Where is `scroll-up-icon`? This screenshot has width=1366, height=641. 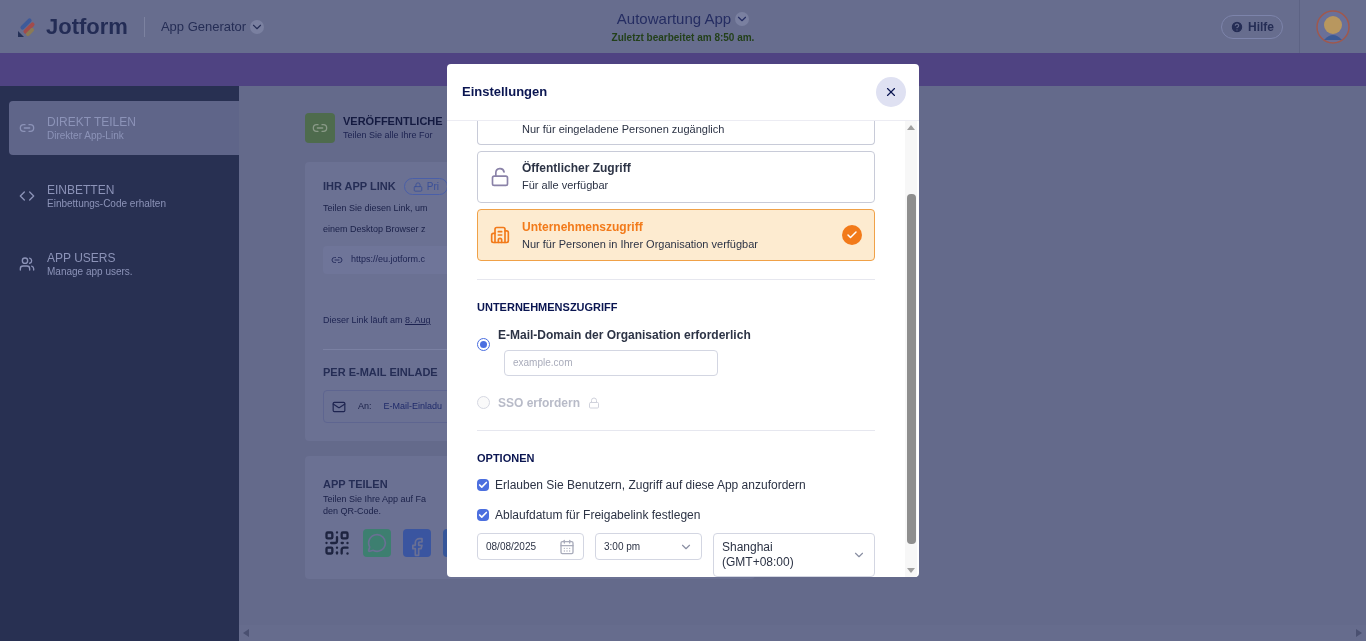
scroll-up-icon is located at coordinates (911, 127).